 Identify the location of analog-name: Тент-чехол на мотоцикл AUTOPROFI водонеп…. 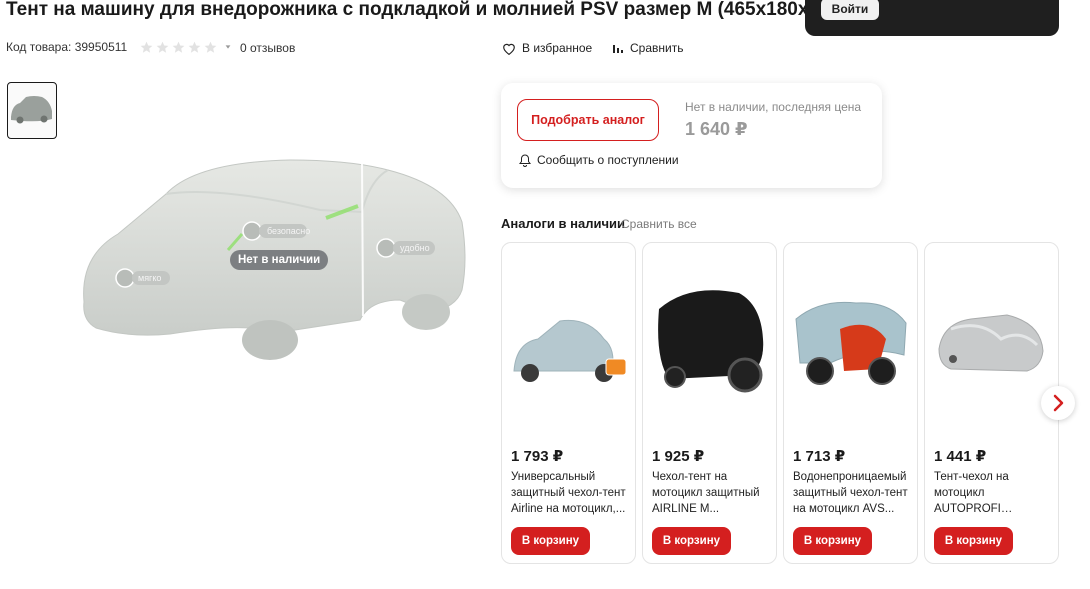
(994, 493).